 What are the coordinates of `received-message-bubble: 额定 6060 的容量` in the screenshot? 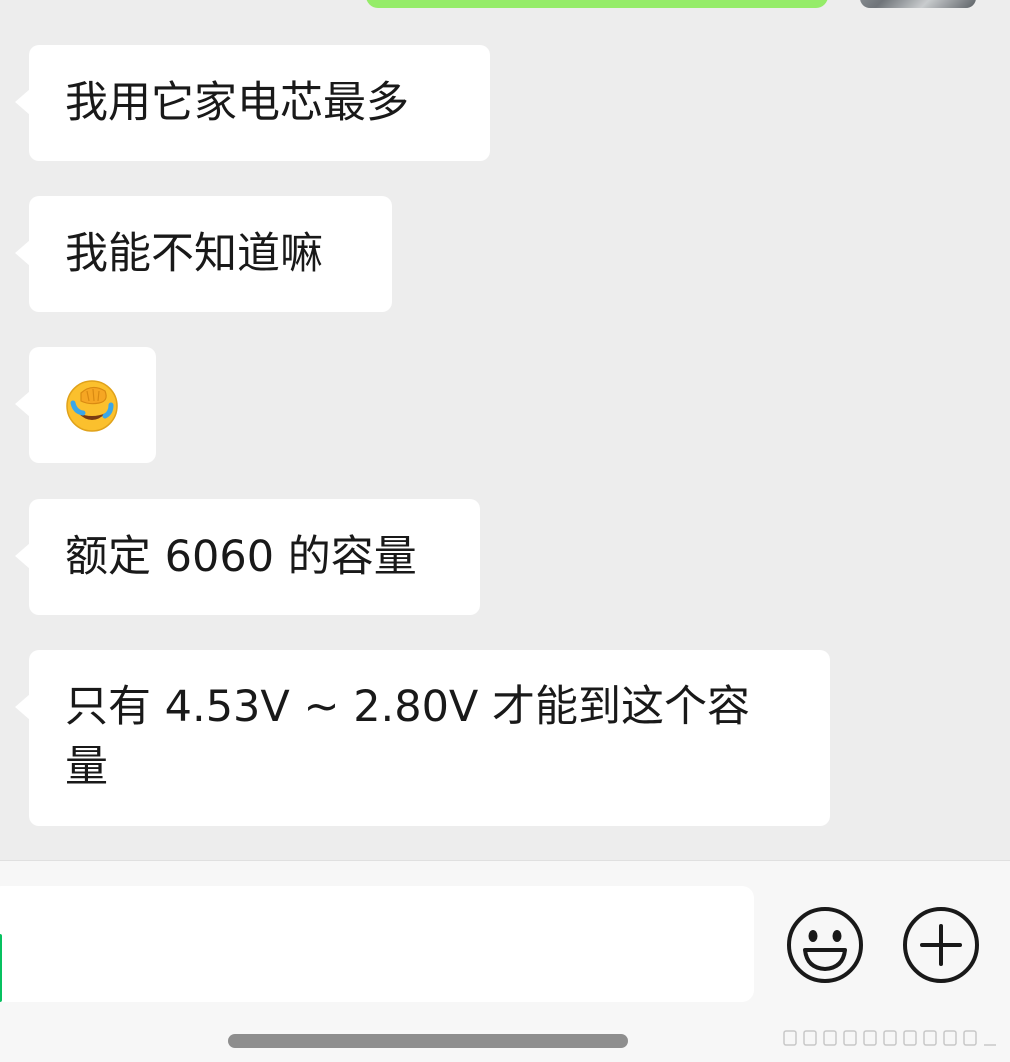 It's located at (247, 557).